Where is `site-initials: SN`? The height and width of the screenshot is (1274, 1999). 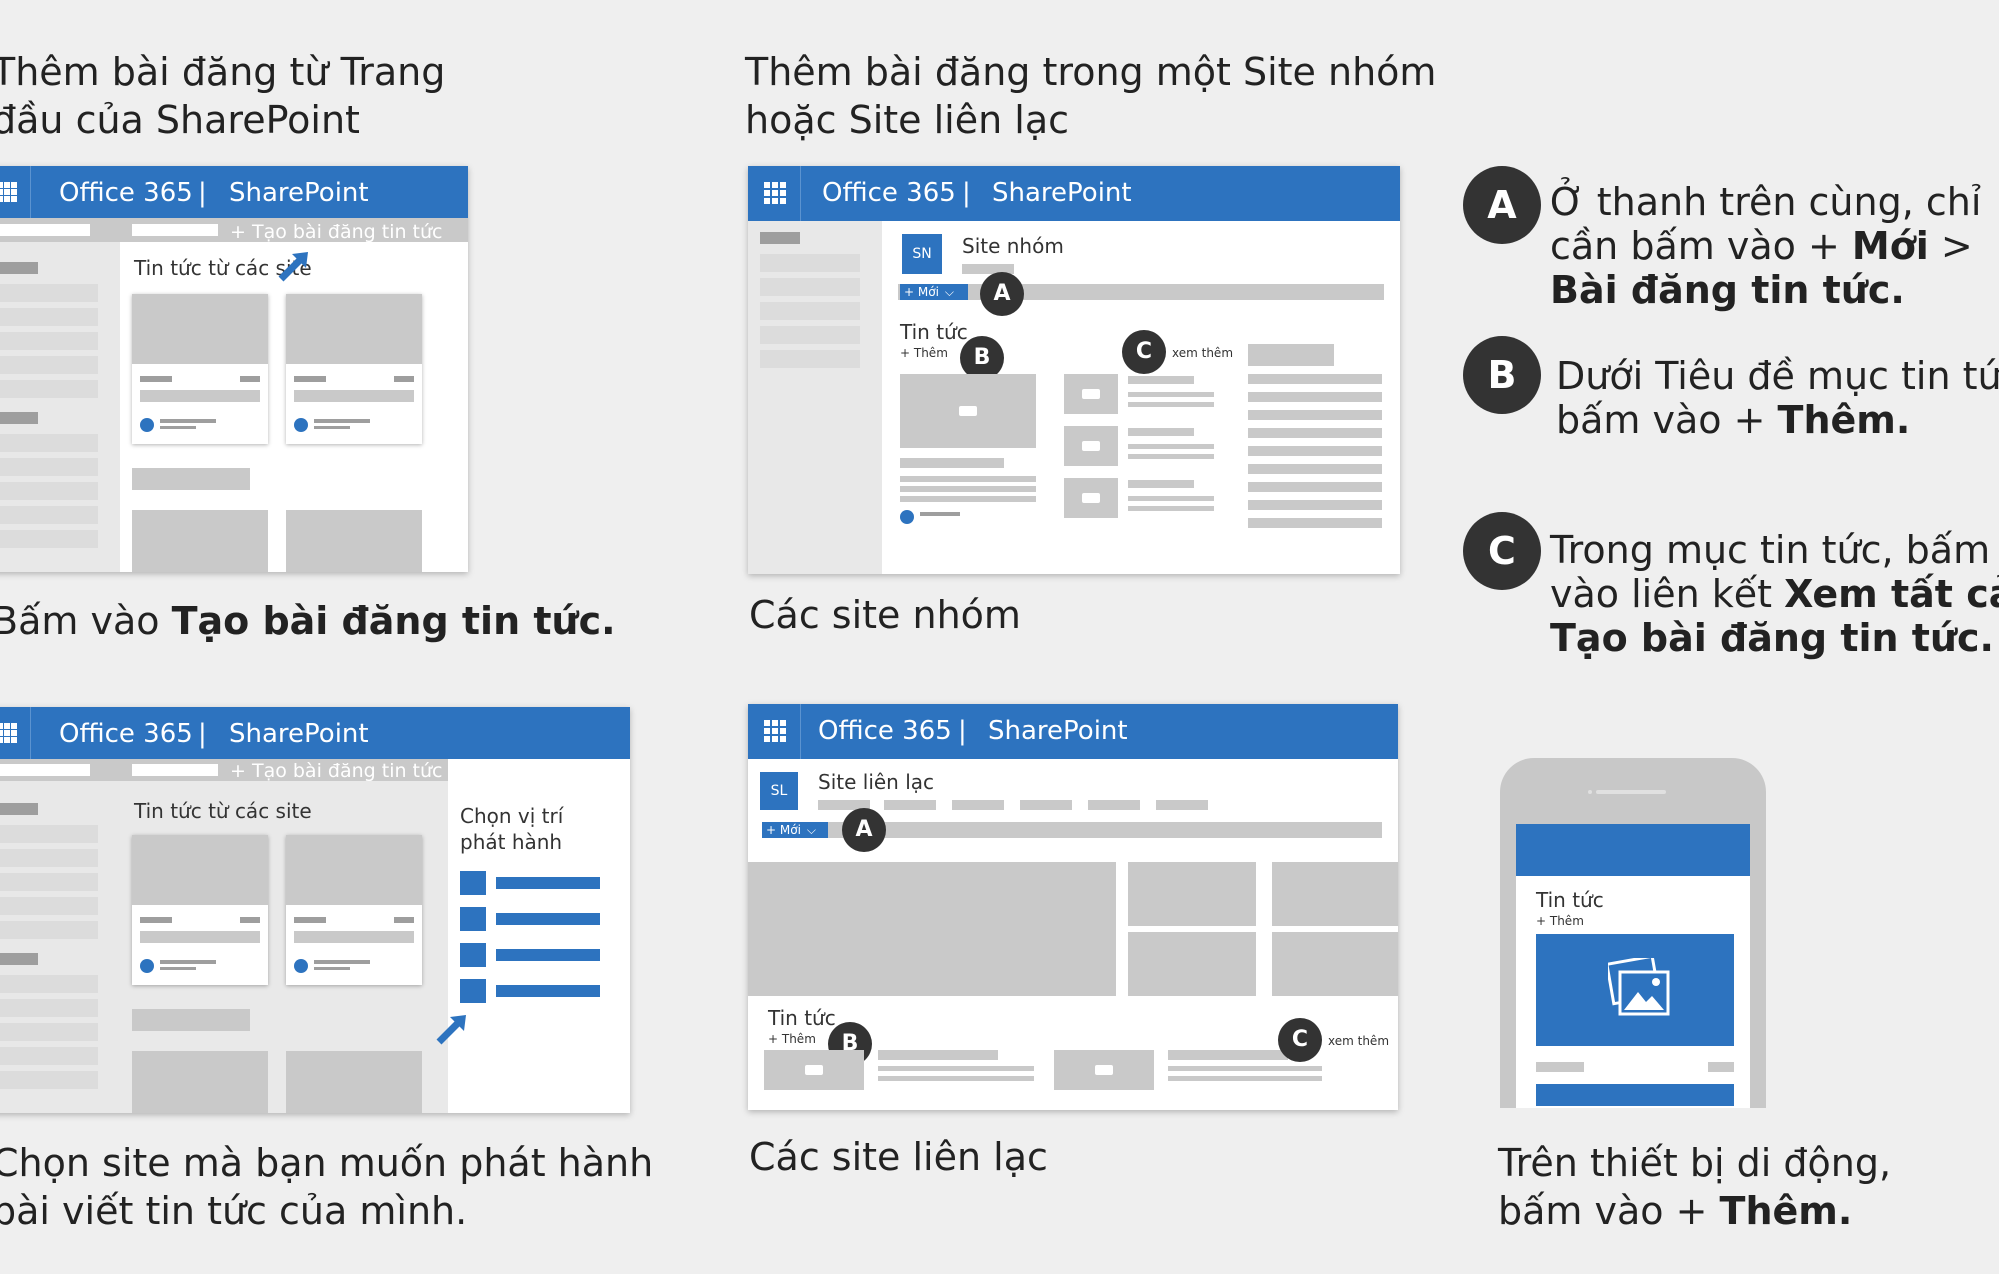
site-initials: SN is located at coordinates (922, 254).